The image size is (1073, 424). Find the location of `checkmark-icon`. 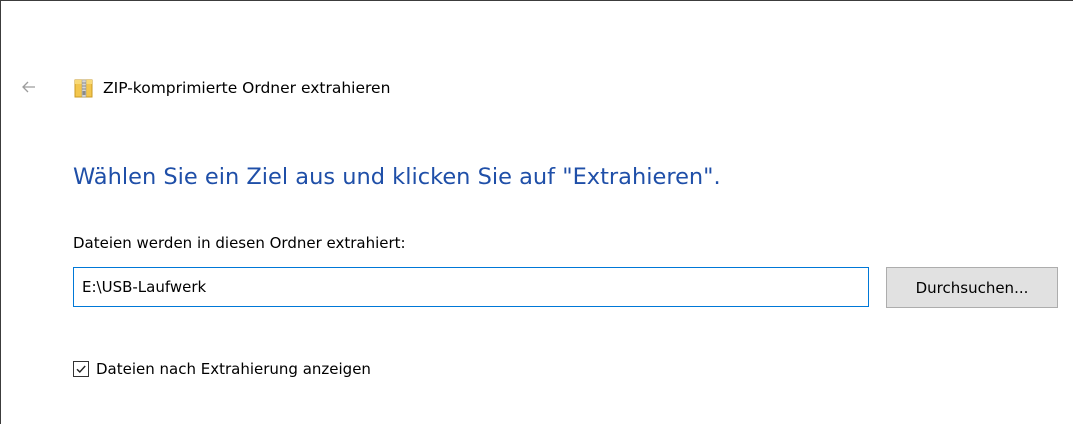

checkmark-icon is located at coordinates (81, 369).